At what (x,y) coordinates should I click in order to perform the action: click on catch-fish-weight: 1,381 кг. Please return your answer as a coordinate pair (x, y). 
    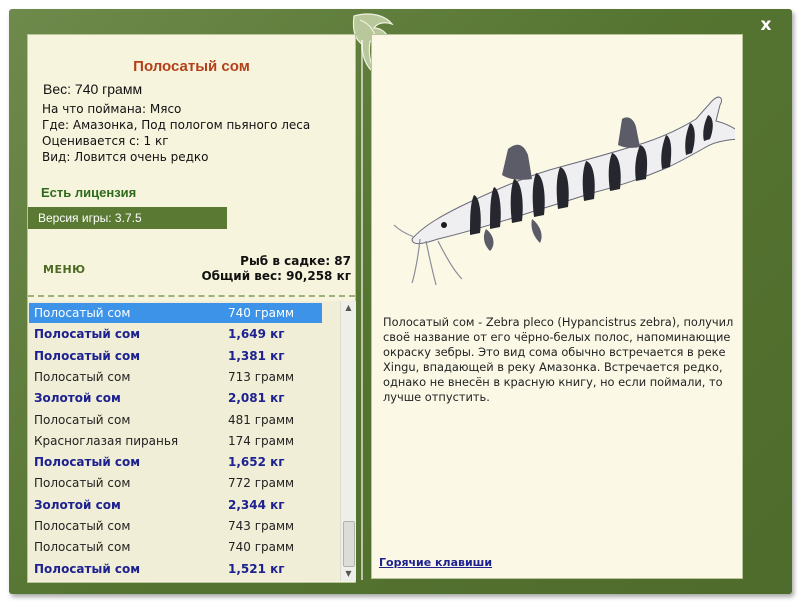
    Looking at the image, I should click on (256, 355).